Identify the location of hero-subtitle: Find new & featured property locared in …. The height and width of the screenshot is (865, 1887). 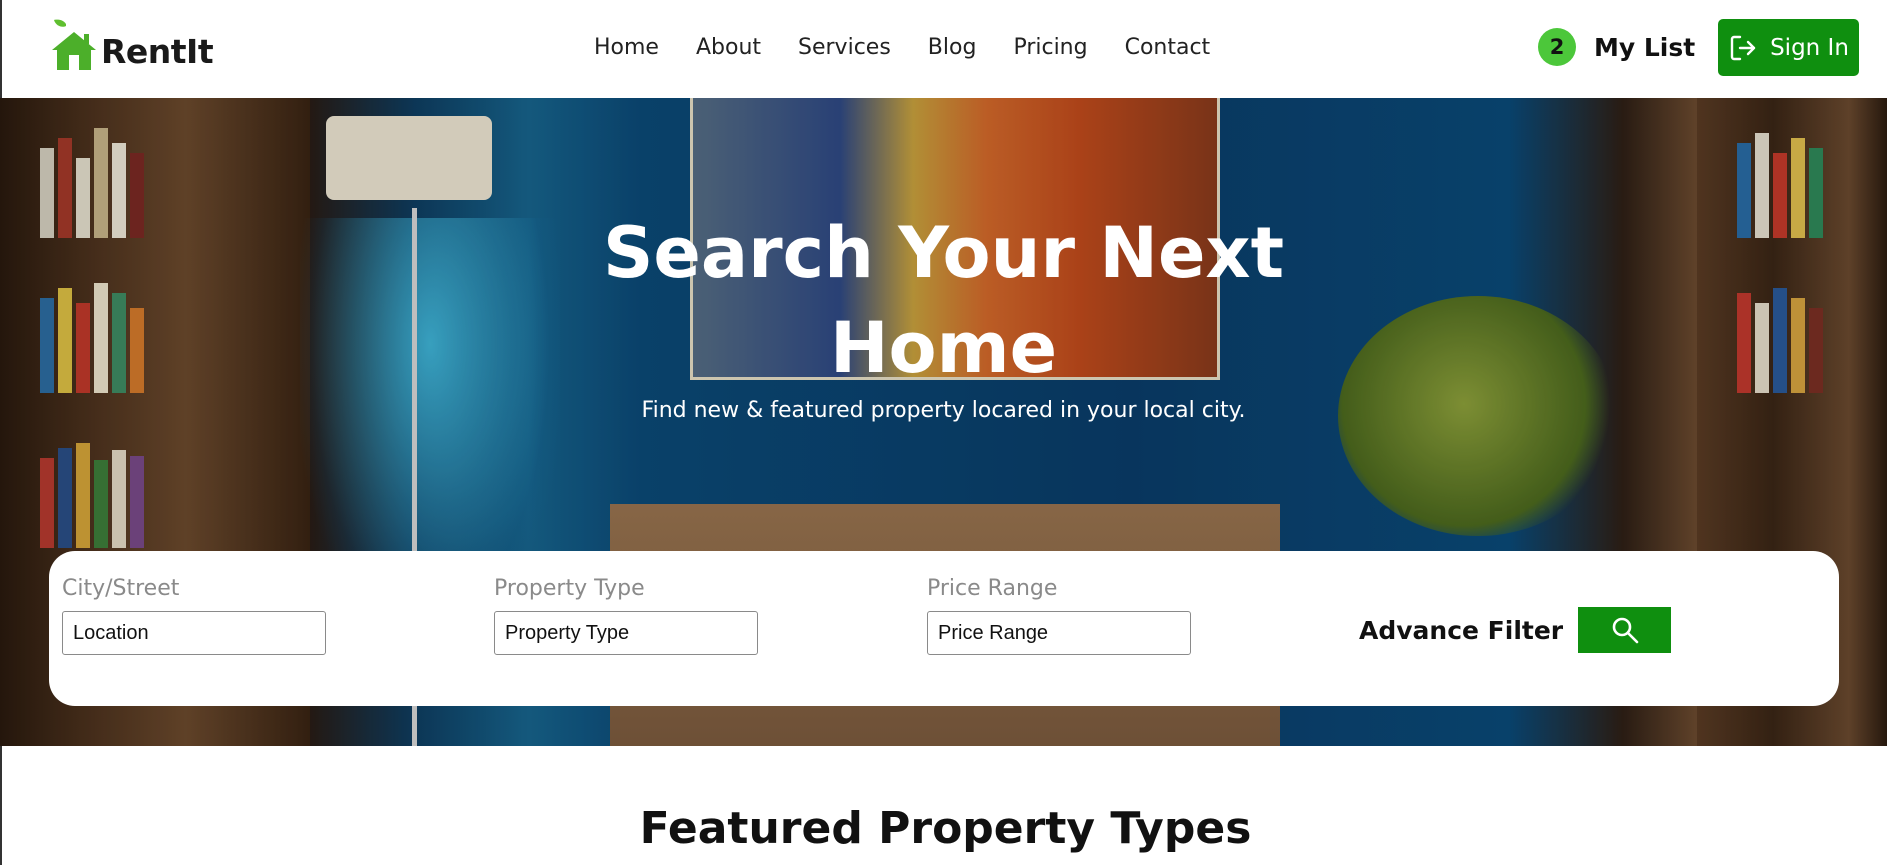
(943, 410).